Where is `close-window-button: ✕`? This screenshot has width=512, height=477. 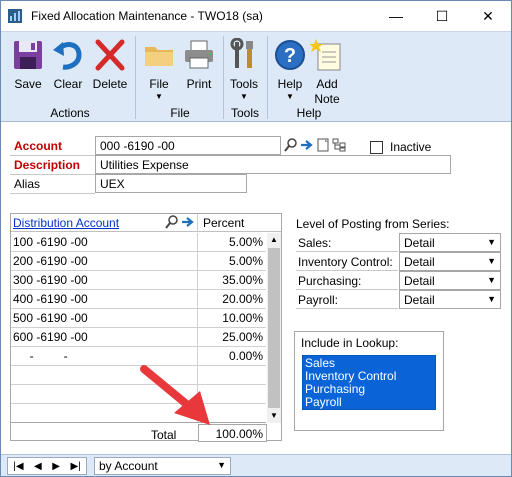 close-window-button: ✕ is located at coordinates (488, 16).